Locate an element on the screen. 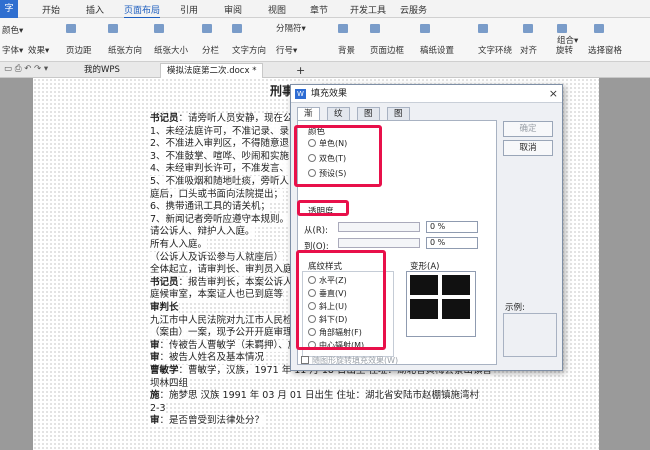 This screenshot has height=450, width=650. line-text: 1、未经法庭许可，不准记录、录 is located at coordinates (220, 131).